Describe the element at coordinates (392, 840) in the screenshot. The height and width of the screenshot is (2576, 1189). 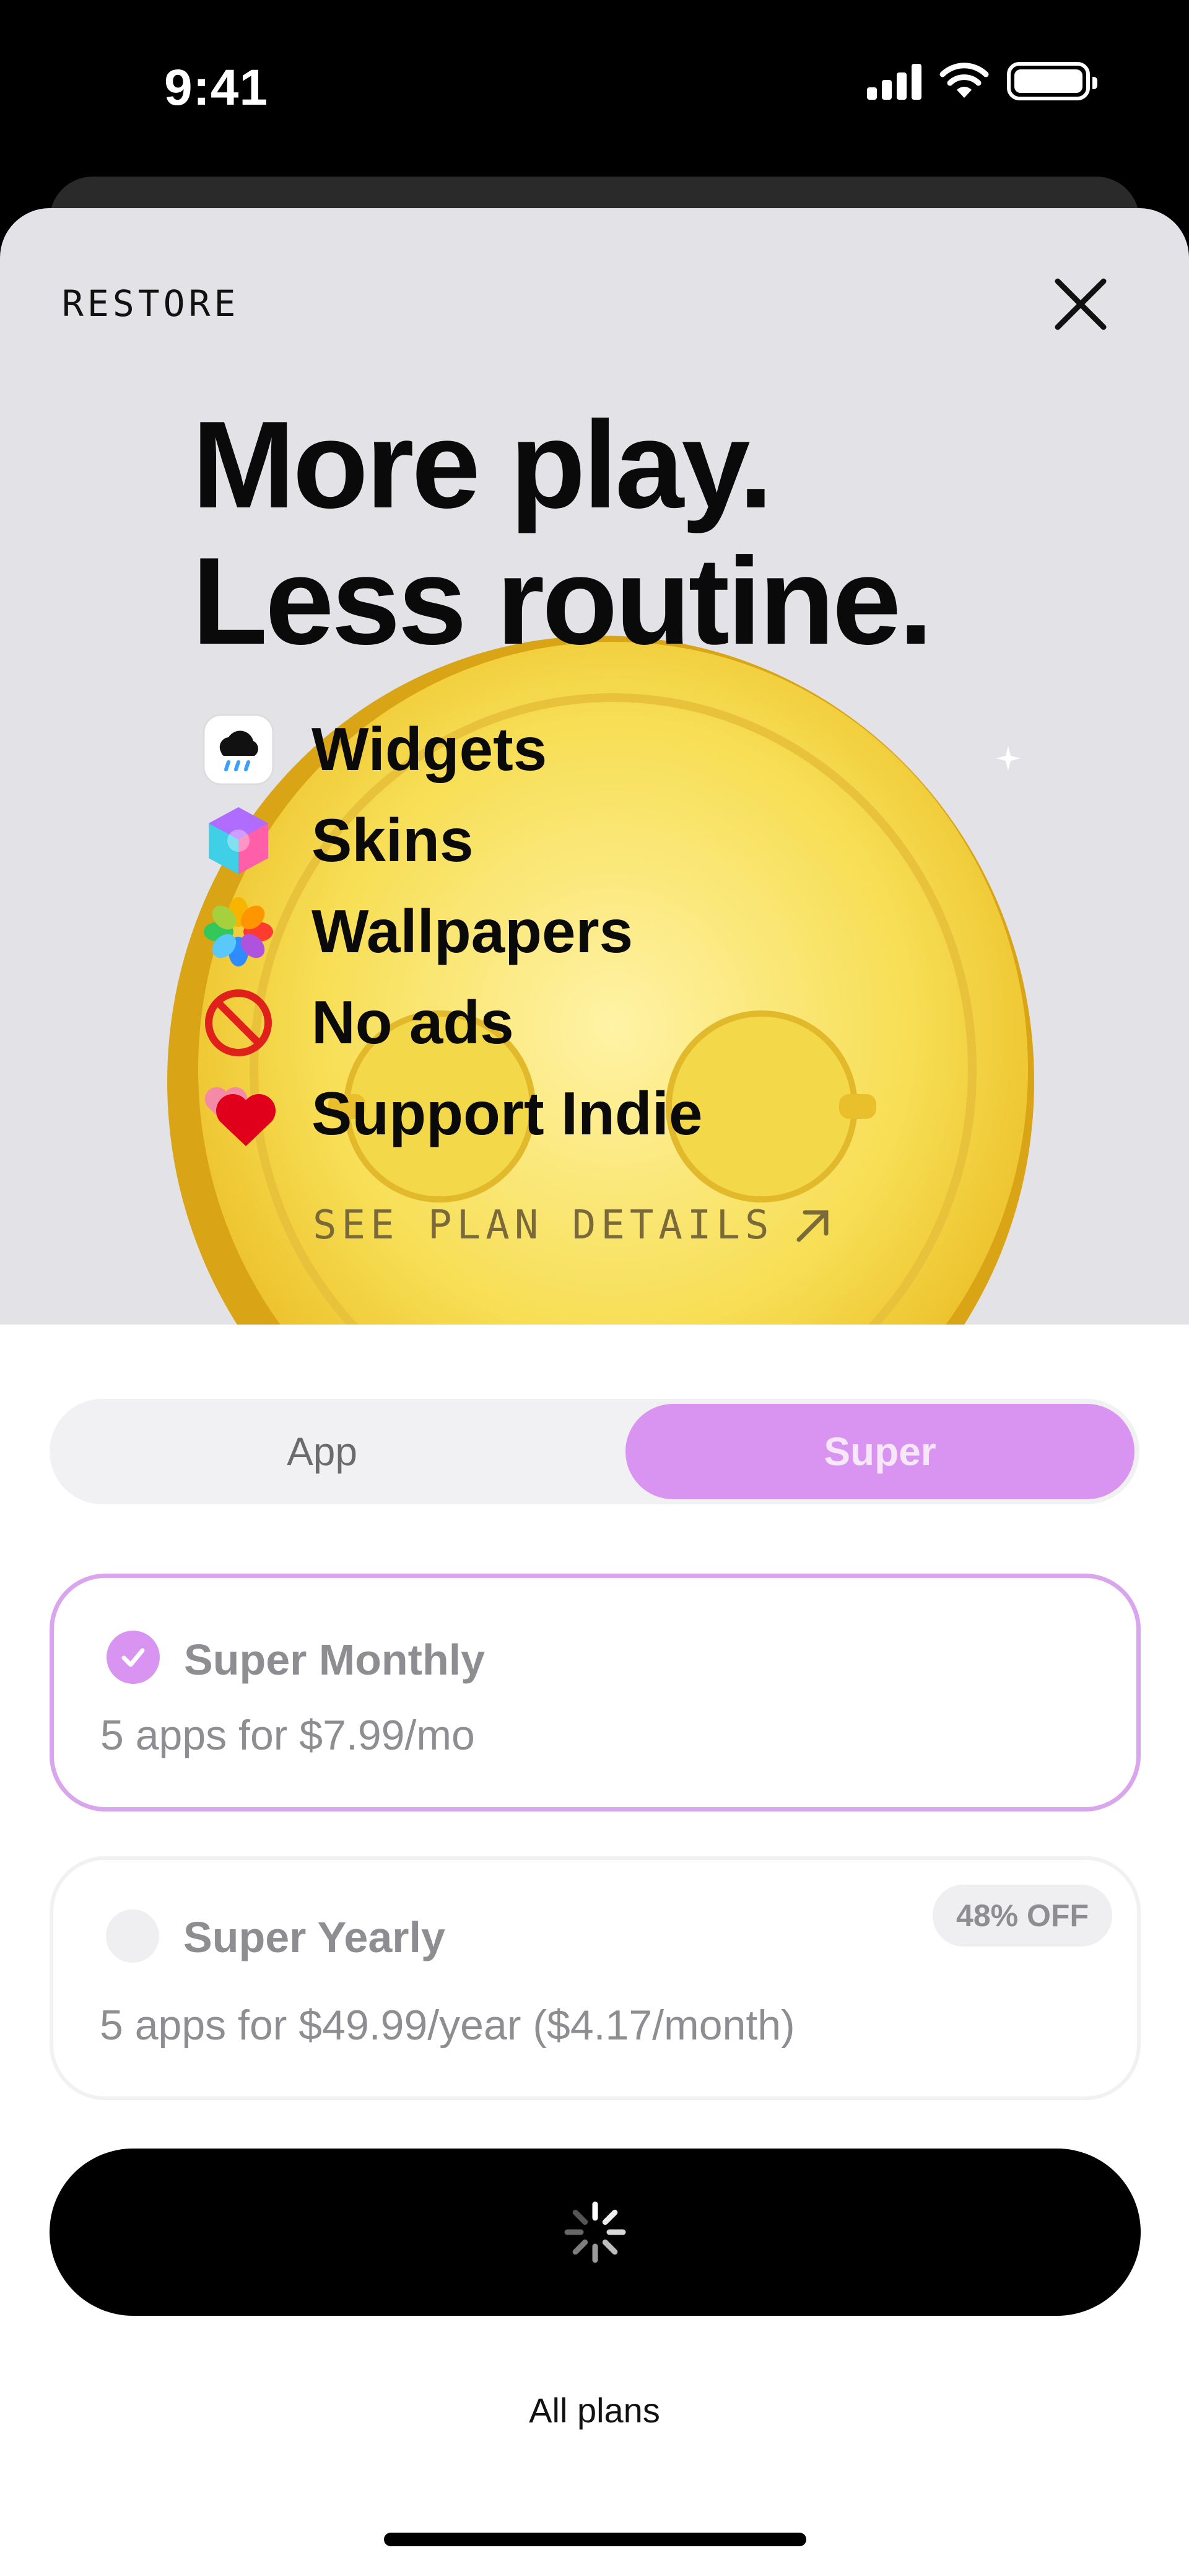
I see `feature-label: Skins` at that location.